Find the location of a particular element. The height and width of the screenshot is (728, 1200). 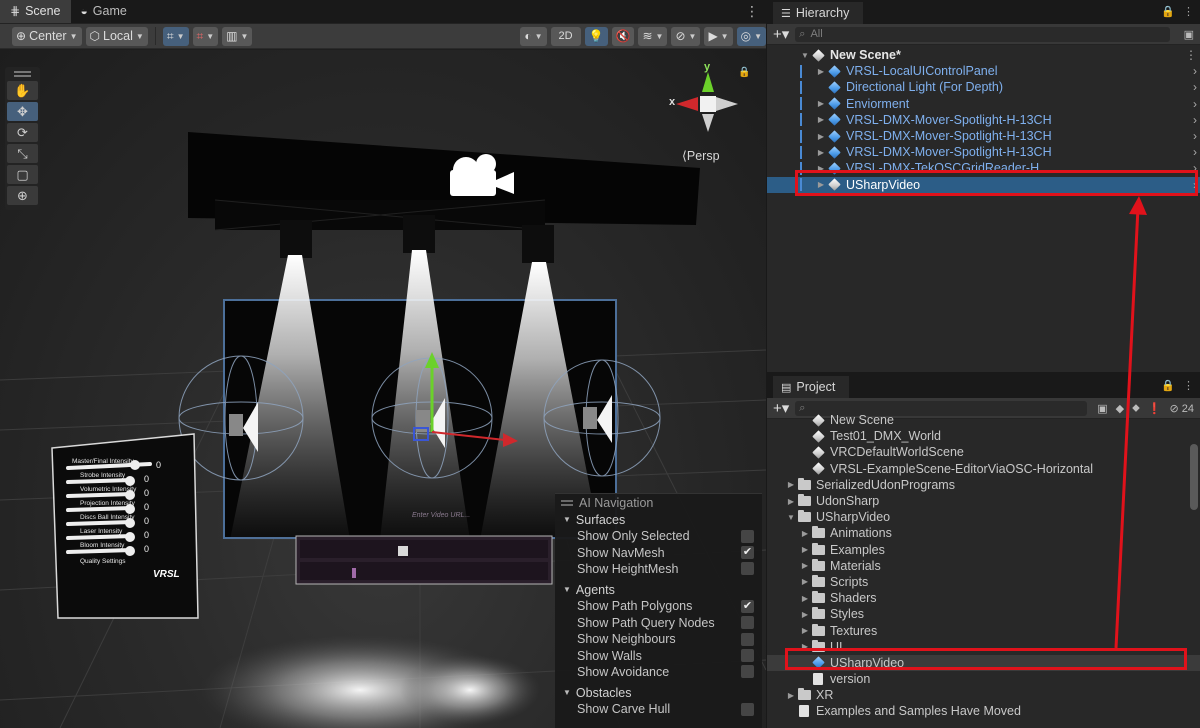

persp-toggle: ⟨Persp is located at coordinates (701, 155).